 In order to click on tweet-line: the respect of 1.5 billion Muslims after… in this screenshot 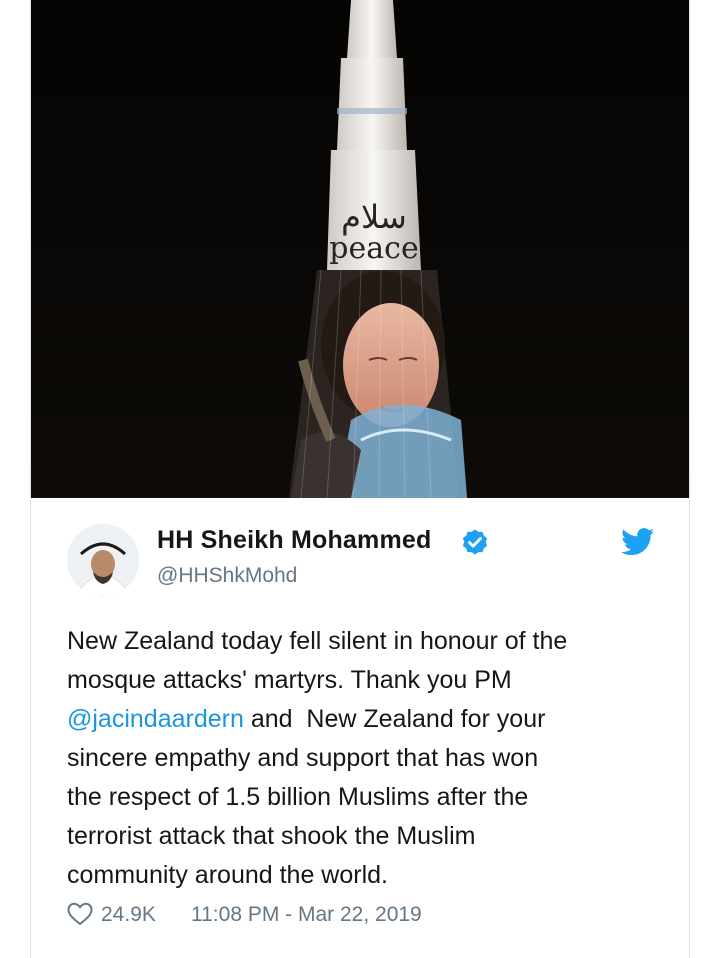, I will do `click(298, 797)`.